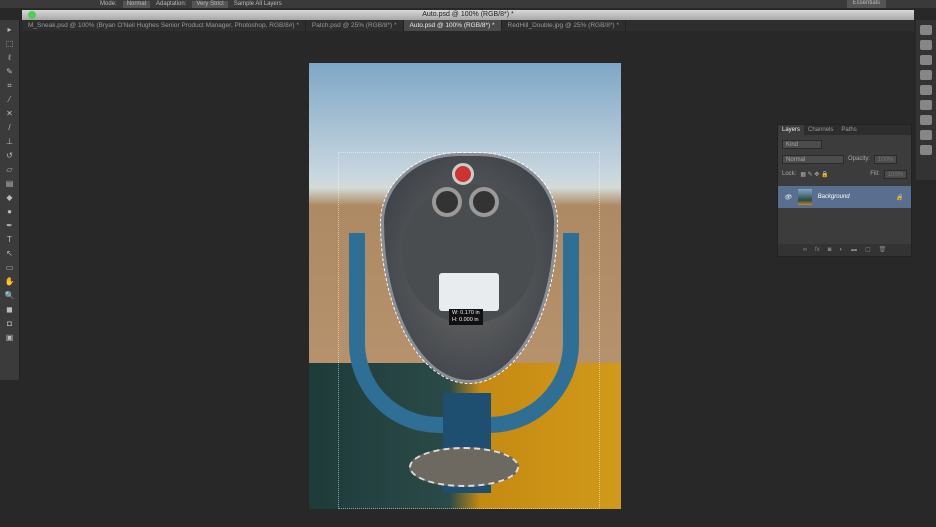 The image size is (936, 527). What do you see at coordinates (108, 4) in the screenshot?
I see `mode-label: Mode:` at bounding box center [108, 4].